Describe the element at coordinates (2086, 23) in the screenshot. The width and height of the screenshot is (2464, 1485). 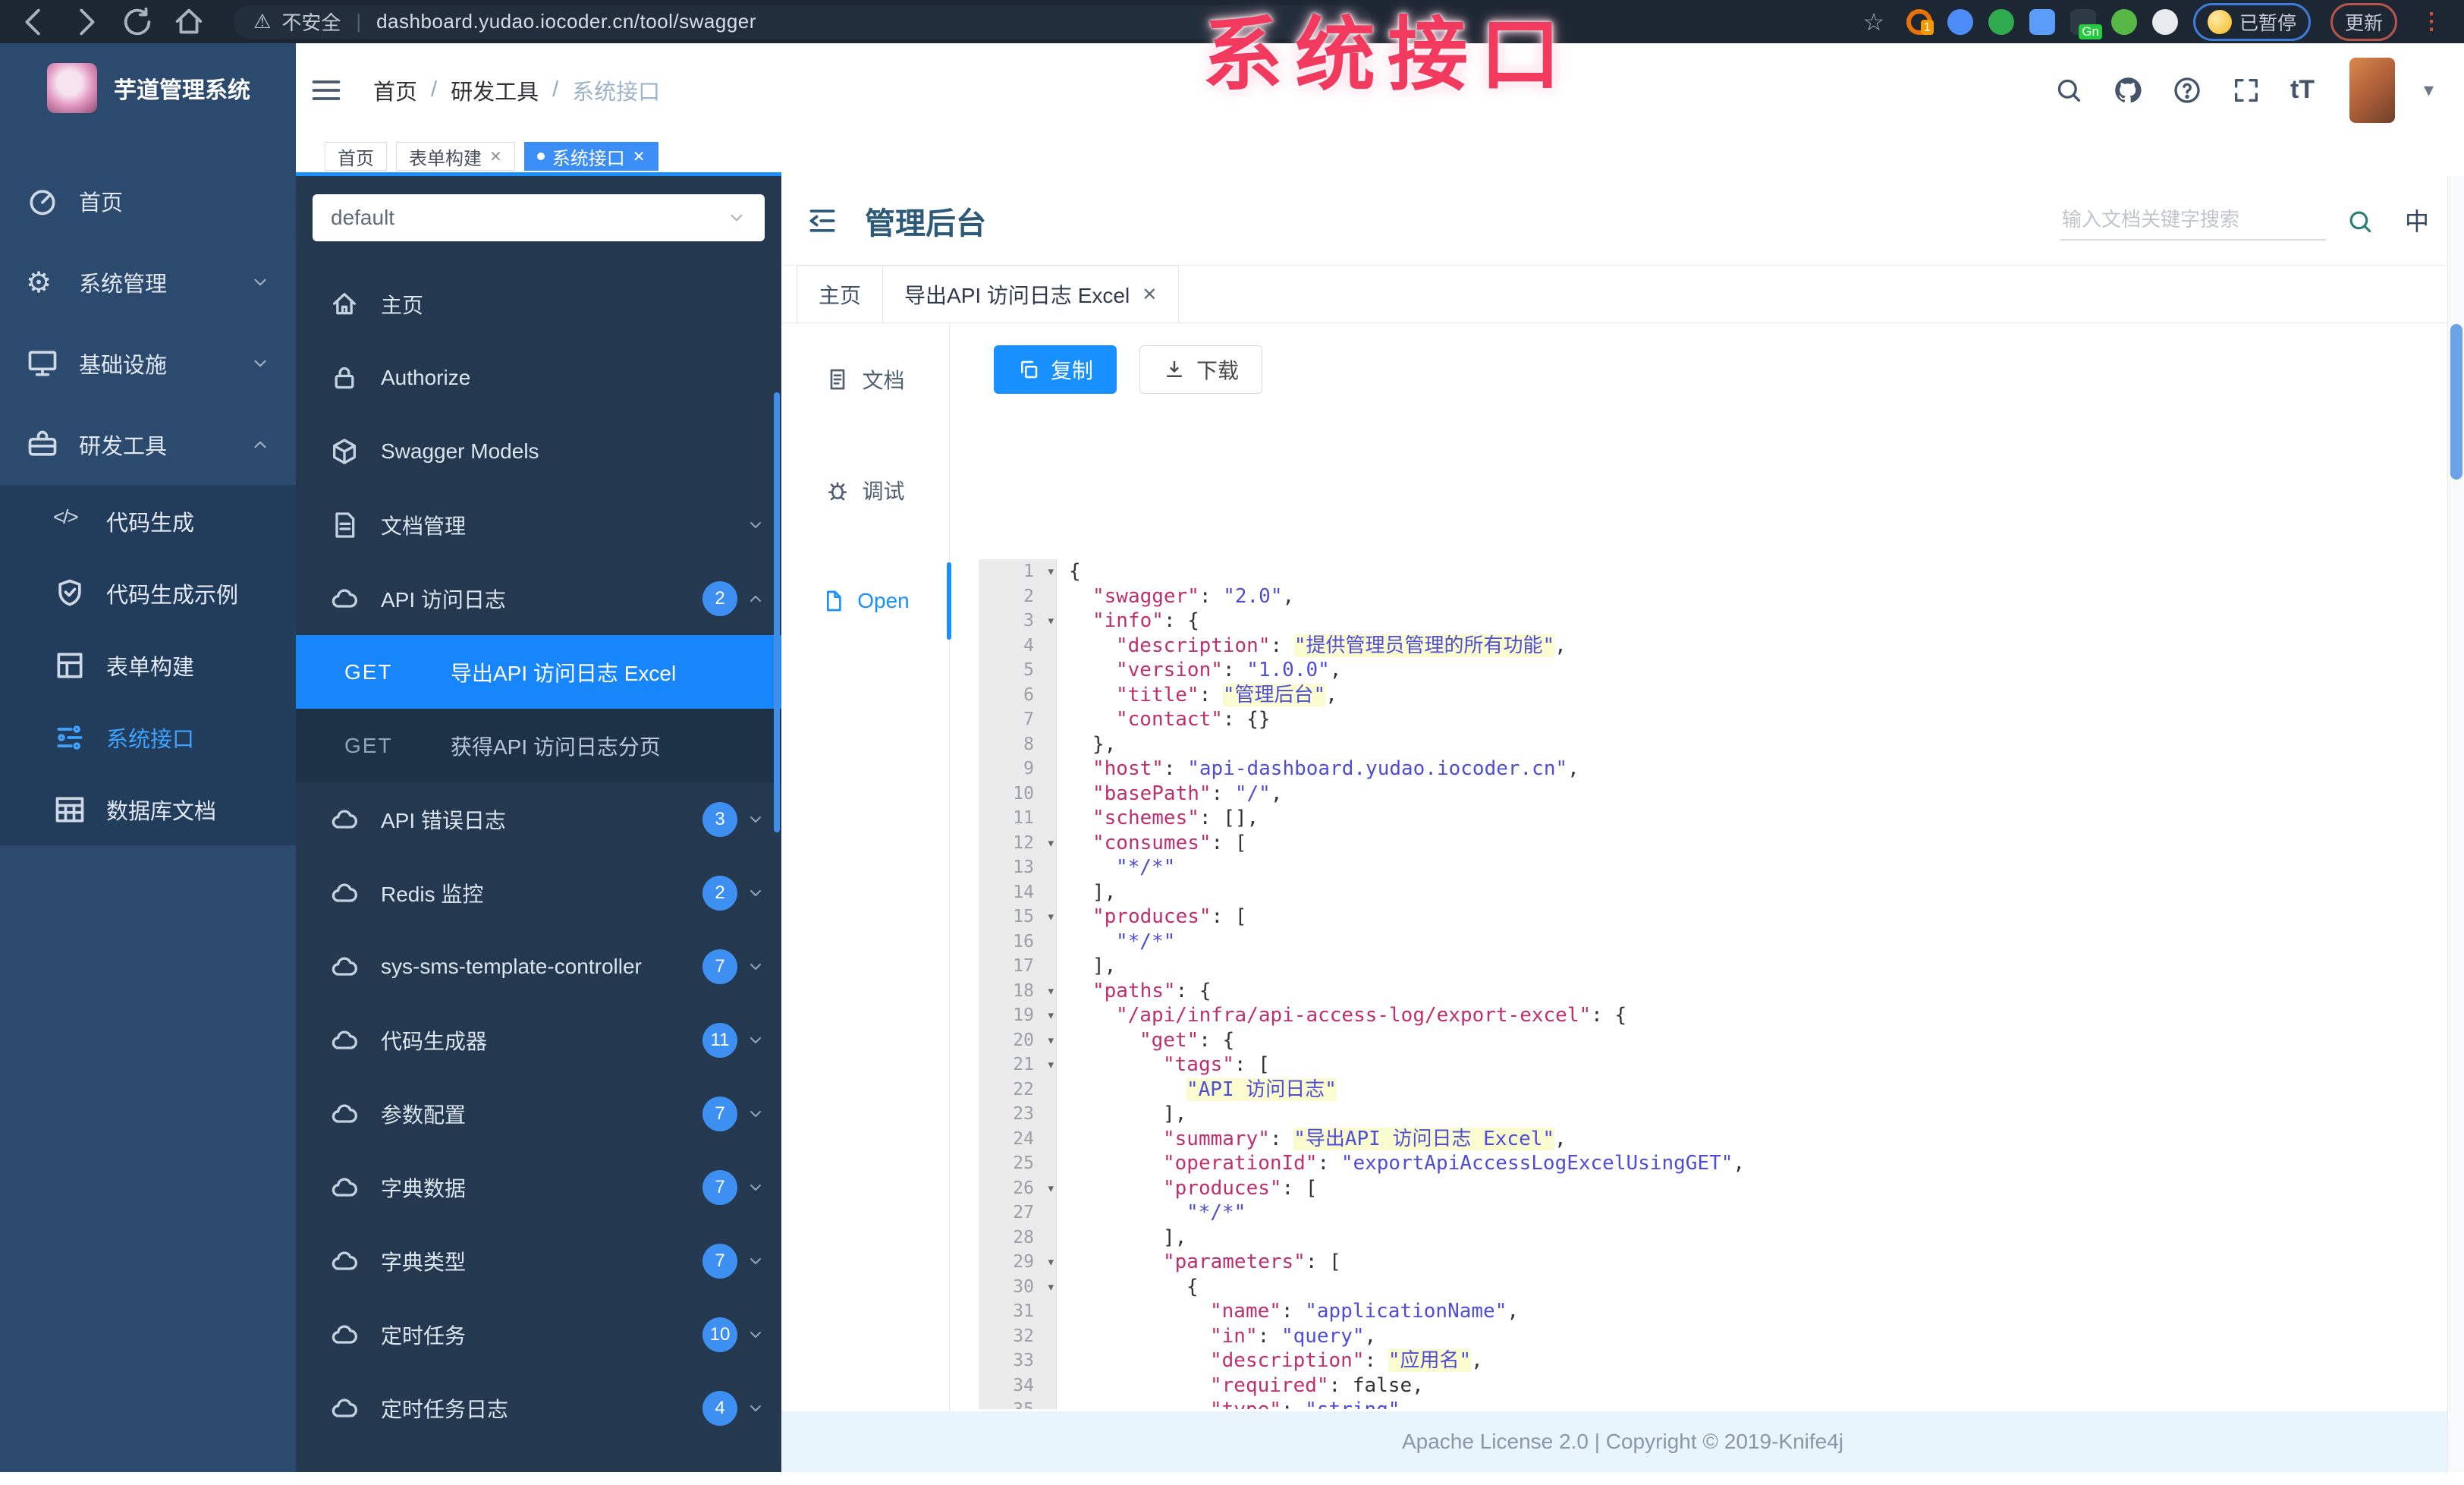
I see `extension-icon-ext-dark-gn: Gn` at that location.